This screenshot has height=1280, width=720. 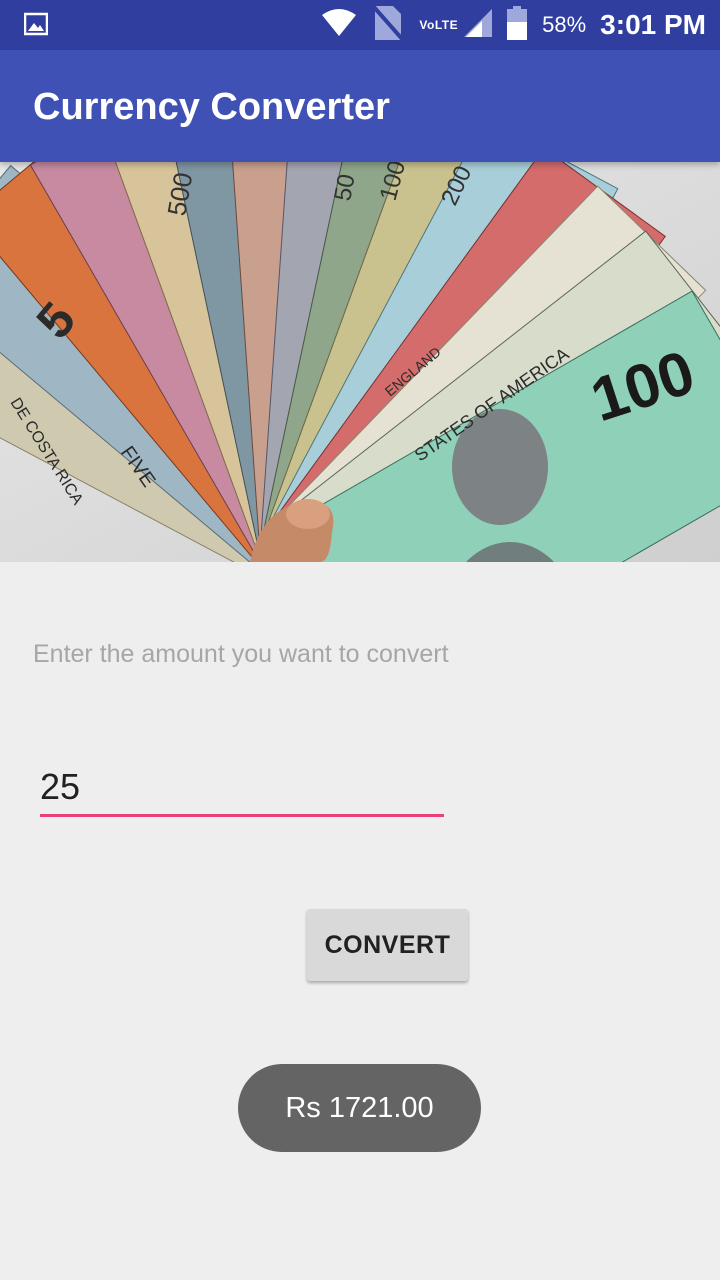 I want to click on result-toast: Rs 1721.00, so click(x=359, y=1108).